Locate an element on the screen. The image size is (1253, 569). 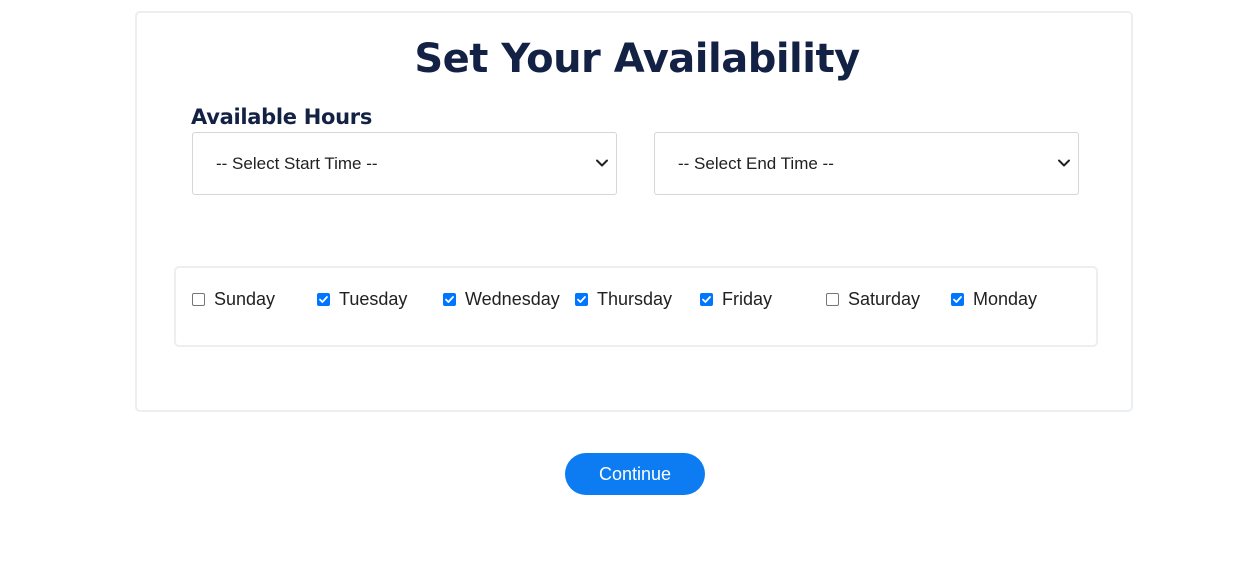
day-option-friday: Friday is located at coordinates (736, 299).